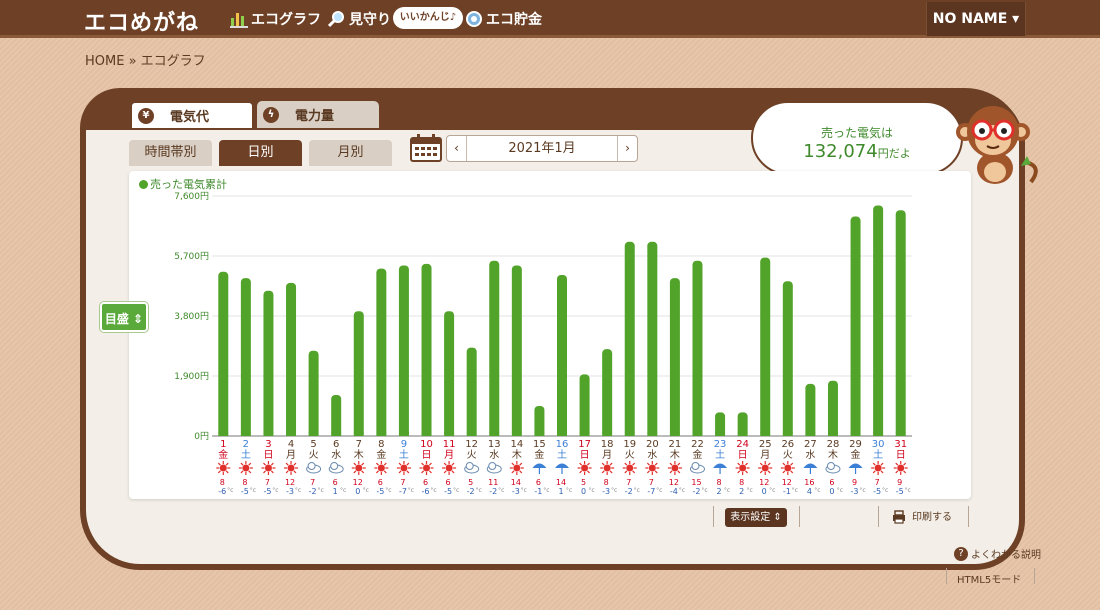  Describe the element at coordinates (1034, 576) in the screenshot. I see `divider` at that location.